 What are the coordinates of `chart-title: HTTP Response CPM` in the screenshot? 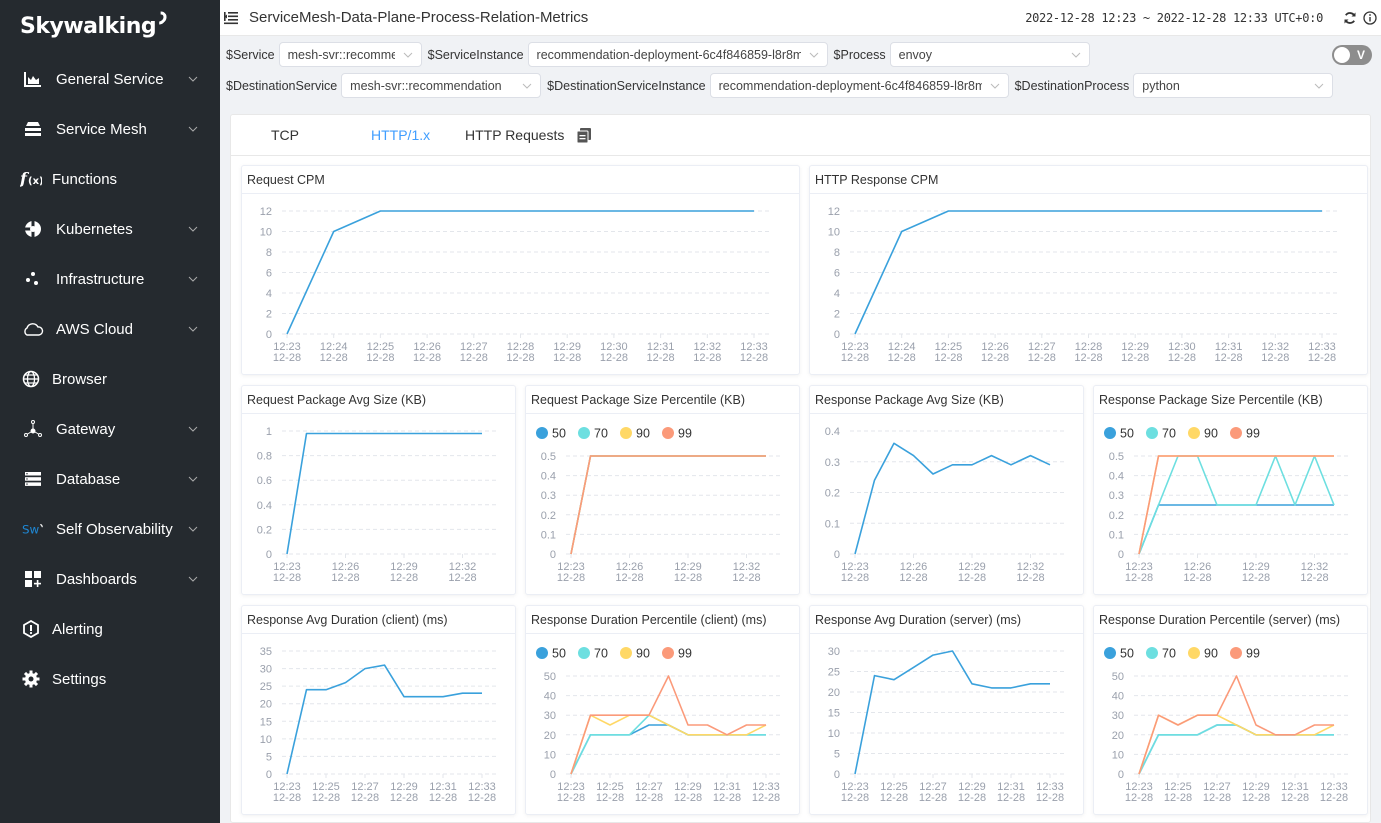 It's located at (1088, 180).